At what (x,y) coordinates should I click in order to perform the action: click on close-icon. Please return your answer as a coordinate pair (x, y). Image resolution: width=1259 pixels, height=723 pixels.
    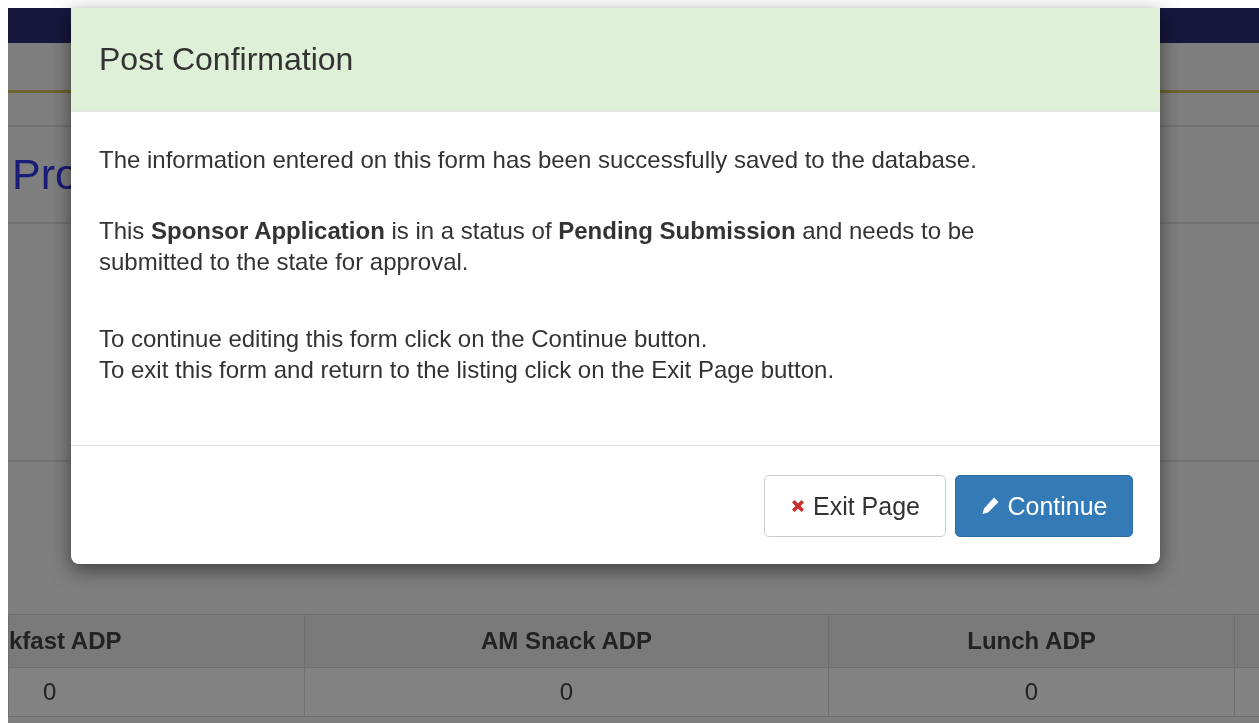
    Looking at the image, I should click on (798, 506).